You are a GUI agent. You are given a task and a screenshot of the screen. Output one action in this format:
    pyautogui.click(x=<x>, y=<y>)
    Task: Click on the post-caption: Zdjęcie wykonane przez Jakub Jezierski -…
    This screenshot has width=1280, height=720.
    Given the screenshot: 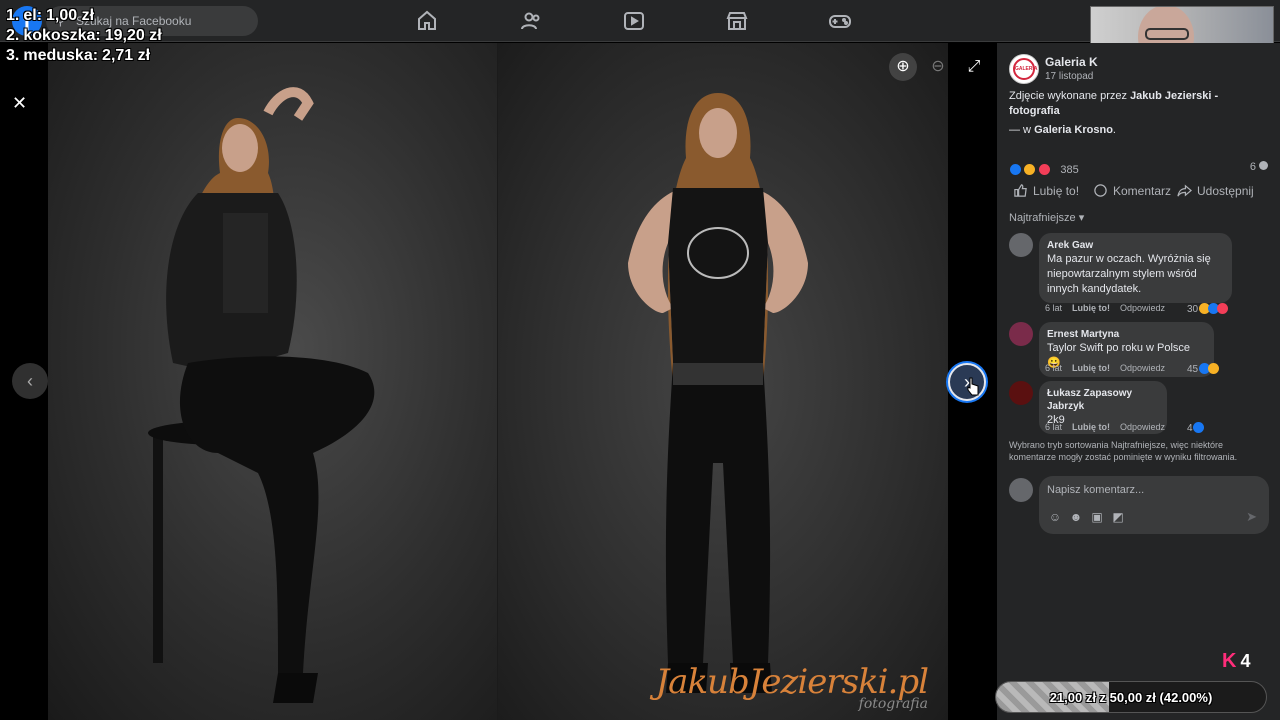 What is the action you would take?
    pyautogui.click(x=1136, y=113)
    